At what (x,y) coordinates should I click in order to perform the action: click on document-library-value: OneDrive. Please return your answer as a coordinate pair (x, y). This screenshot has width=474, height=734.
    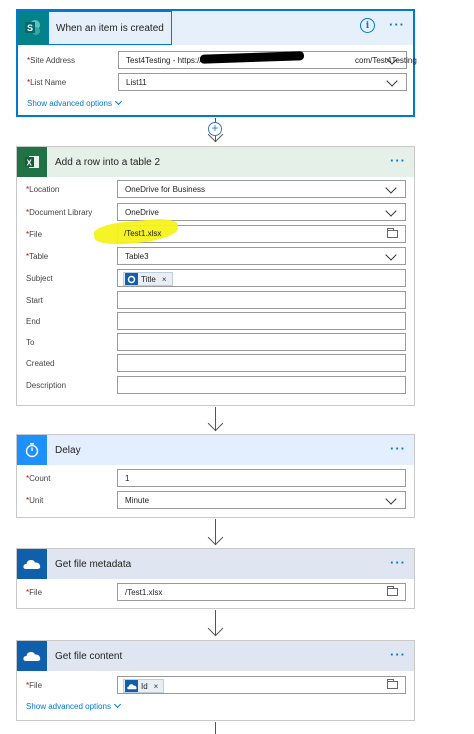
    Looking at the image, I should click on (142, 212).